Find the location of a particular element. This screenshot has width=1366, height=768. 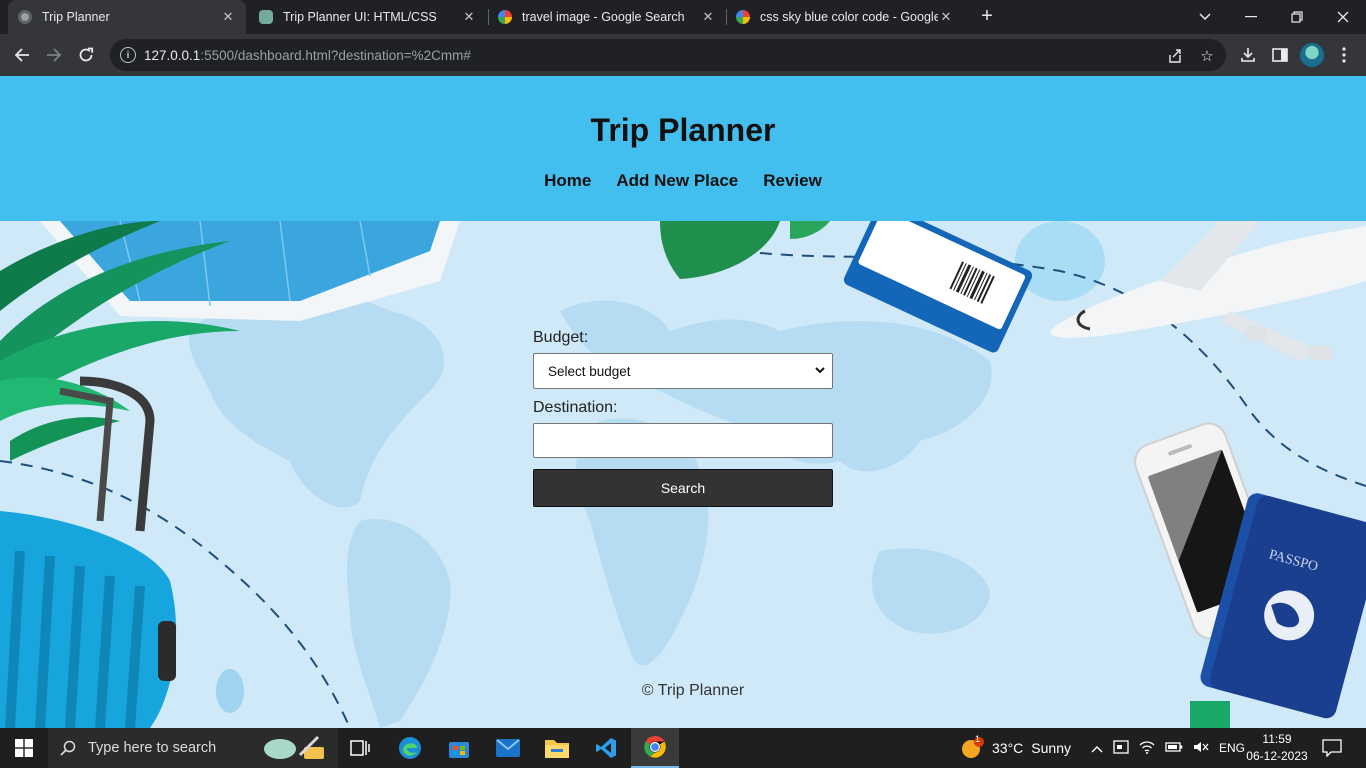

restore-button is located at coordinates (1297, 17).